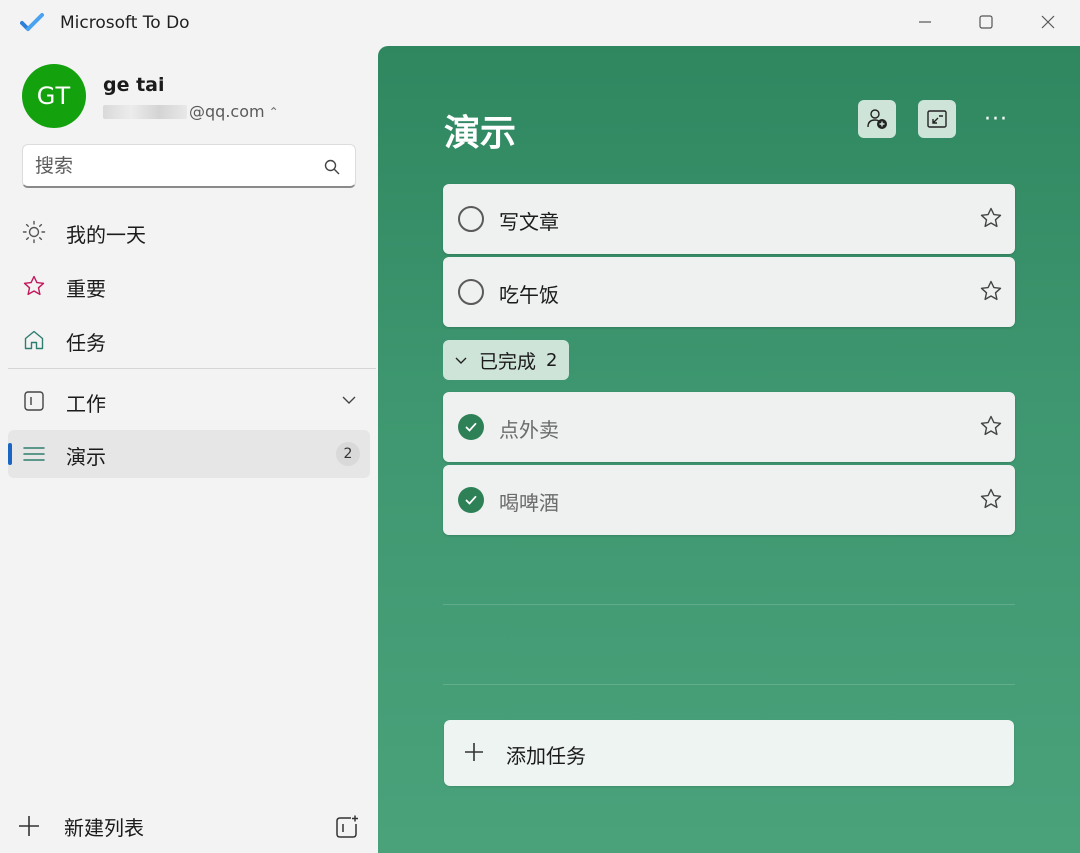  Describe the element at coordinates (145, 111) in the screenshot. I see `masked-email-prefix` at that location.